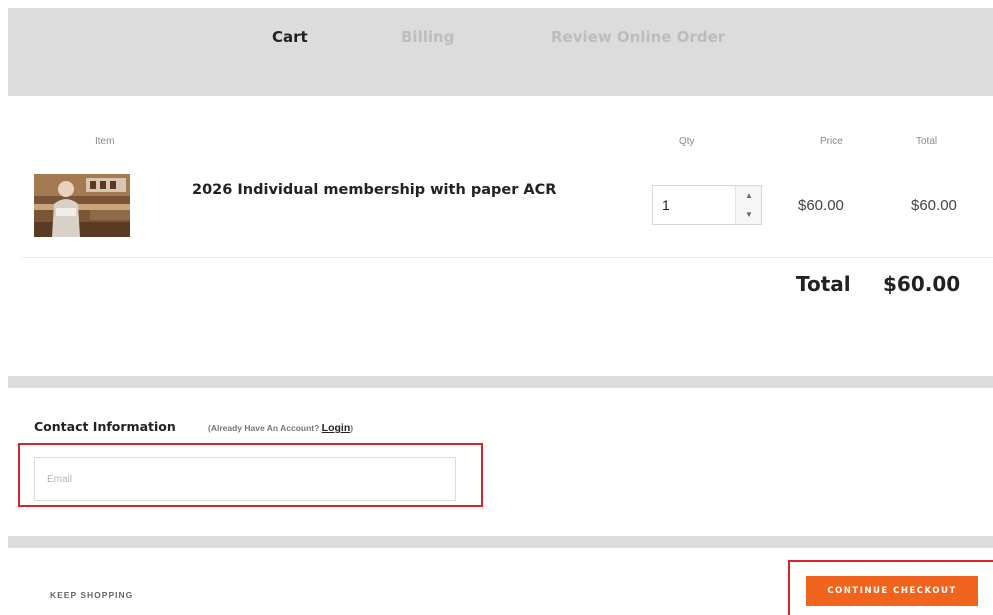  Describe the element at coordinates (707, 205) in the screenshot. I see `quantity-stepper: 1 ▲ ▼` at that location.